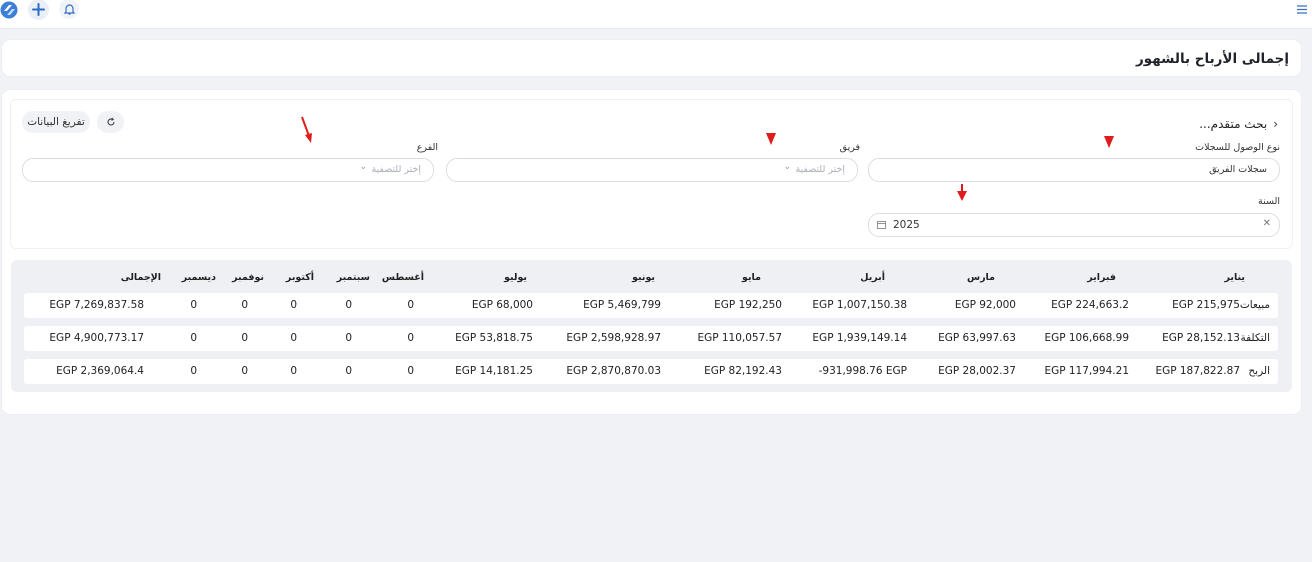  What do you see at coordinates (652, 170) in the screenshot?
I see `team-select: إختر للتصفية ⌄` at bounding box center [652, 170].